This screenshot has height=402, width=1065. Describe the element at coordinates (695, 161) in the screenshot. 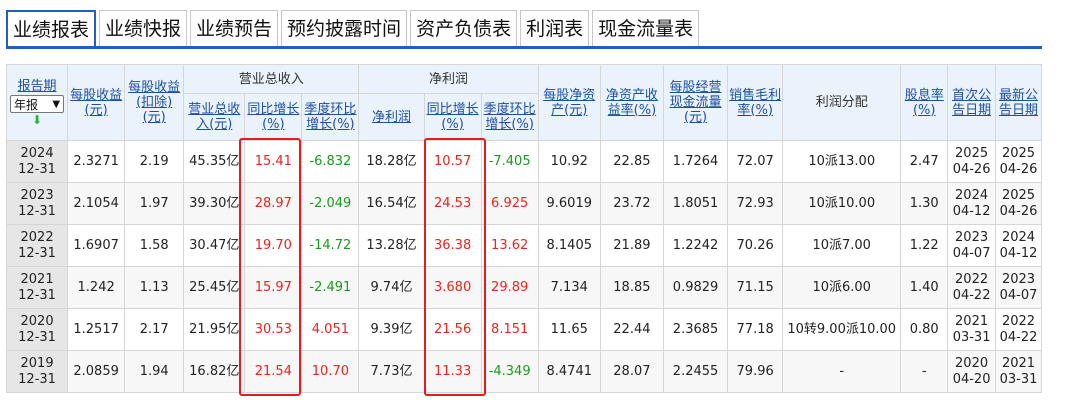

I see `ocfps-cell: 1.7264` at that location.